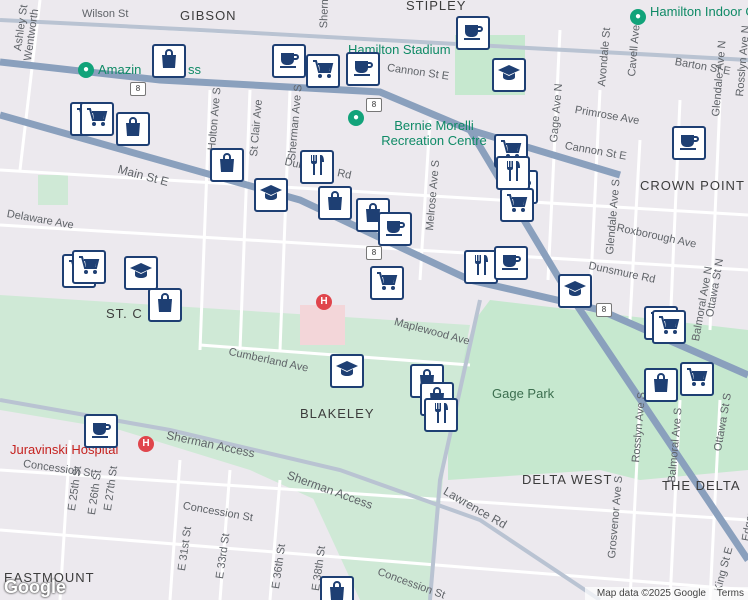  I want to click on area-label: DELTA WEST, so click(567, 479).